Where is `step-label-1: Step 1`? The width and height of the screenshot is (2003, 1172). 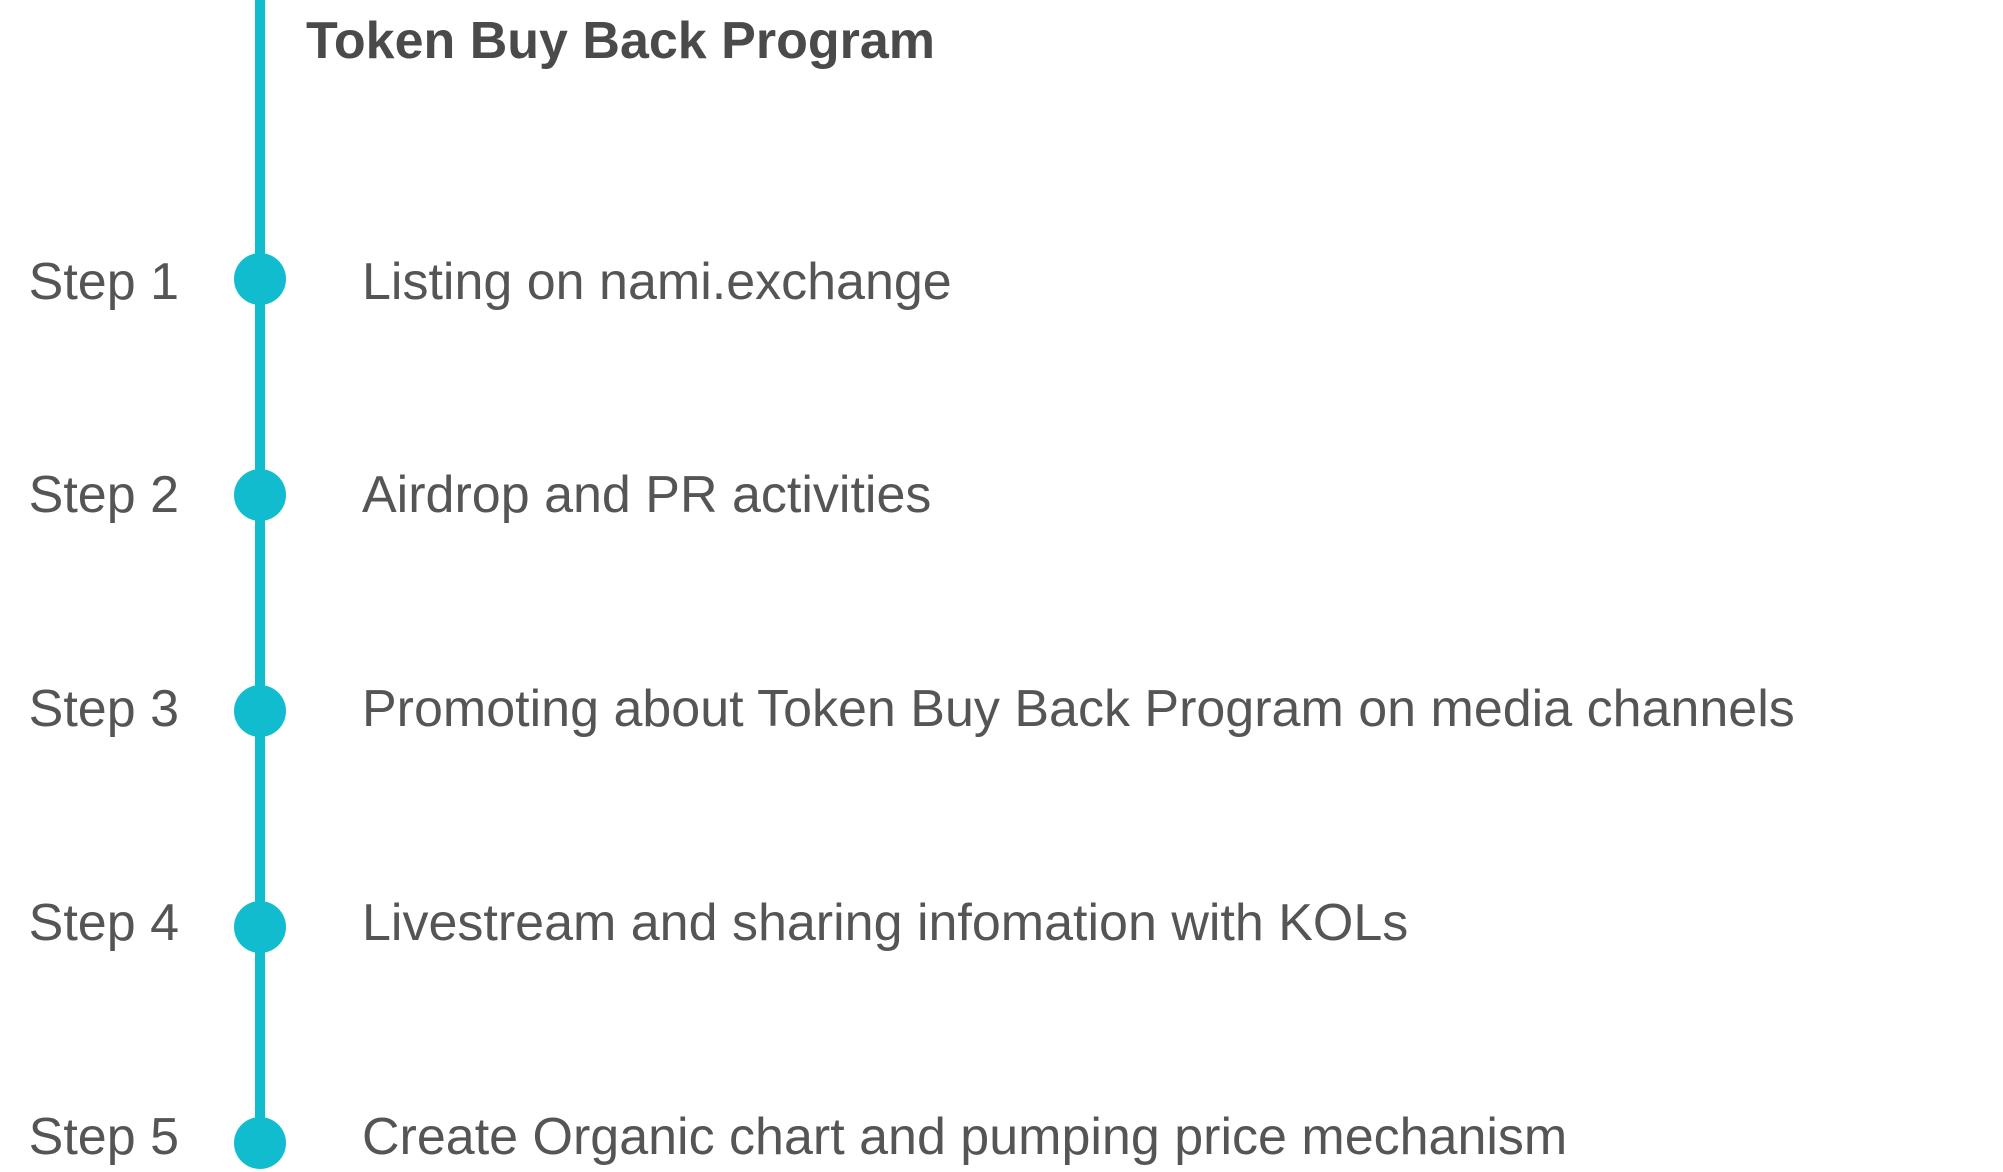 step-label-1: Step 1 is located at coordinates (103, 282).